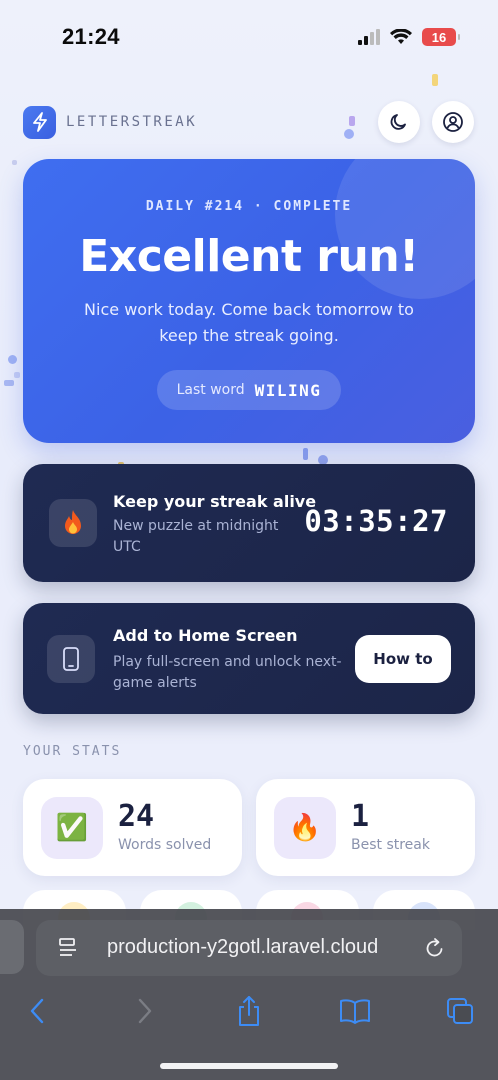 The height and width of the screenshot is (1080, 498). Describe the element at coordinates (205, 635) in the screenshot. I see `home-card-title: Add to Home Screen` at that location.